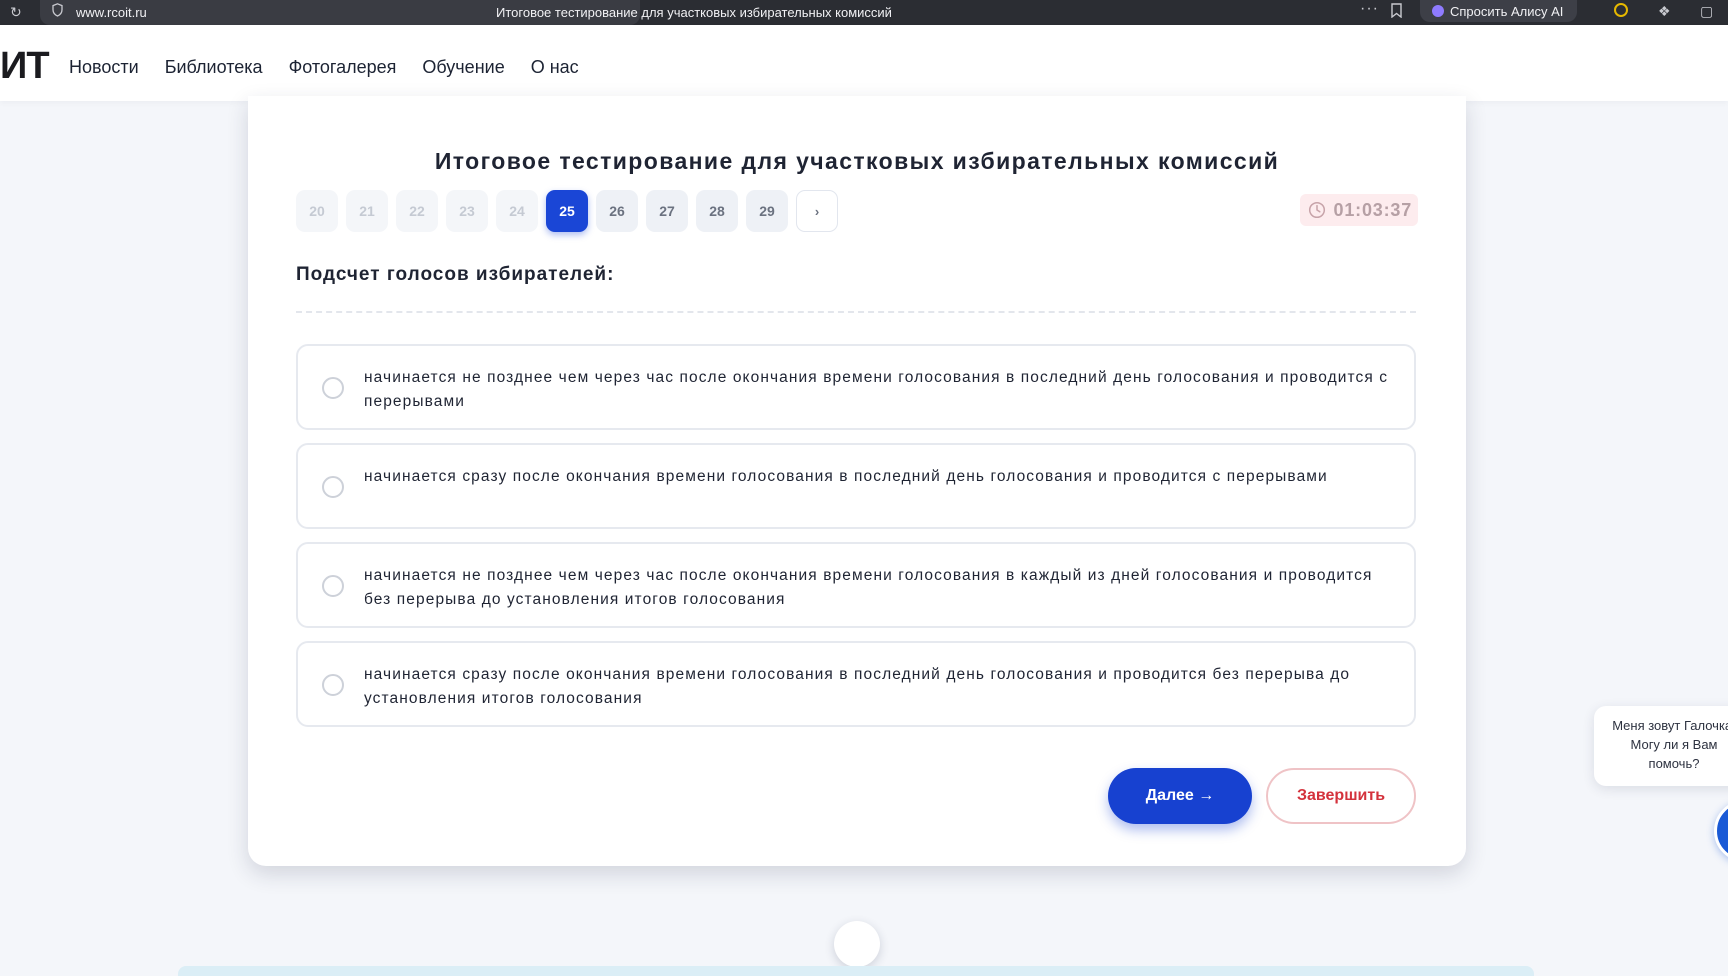  Describe the element at coordinates (1316, 210) in the screenshot. I see `clock-icon` at that location.